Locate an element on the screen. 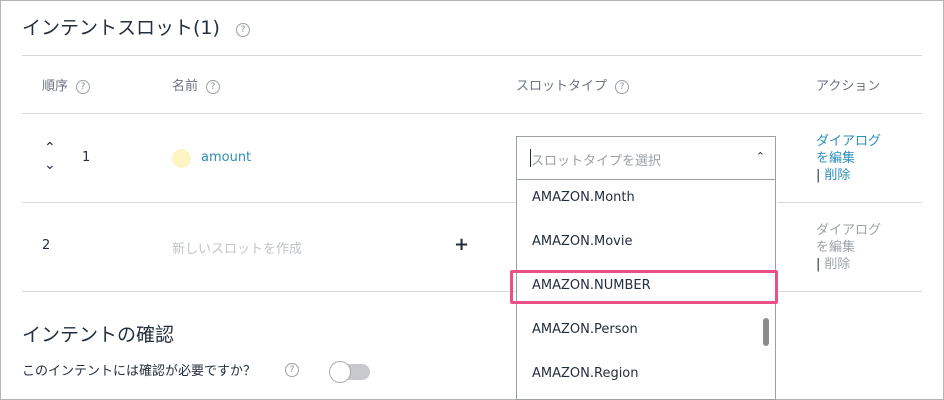  confirmation-toggle is located at coordinates (349, 372).